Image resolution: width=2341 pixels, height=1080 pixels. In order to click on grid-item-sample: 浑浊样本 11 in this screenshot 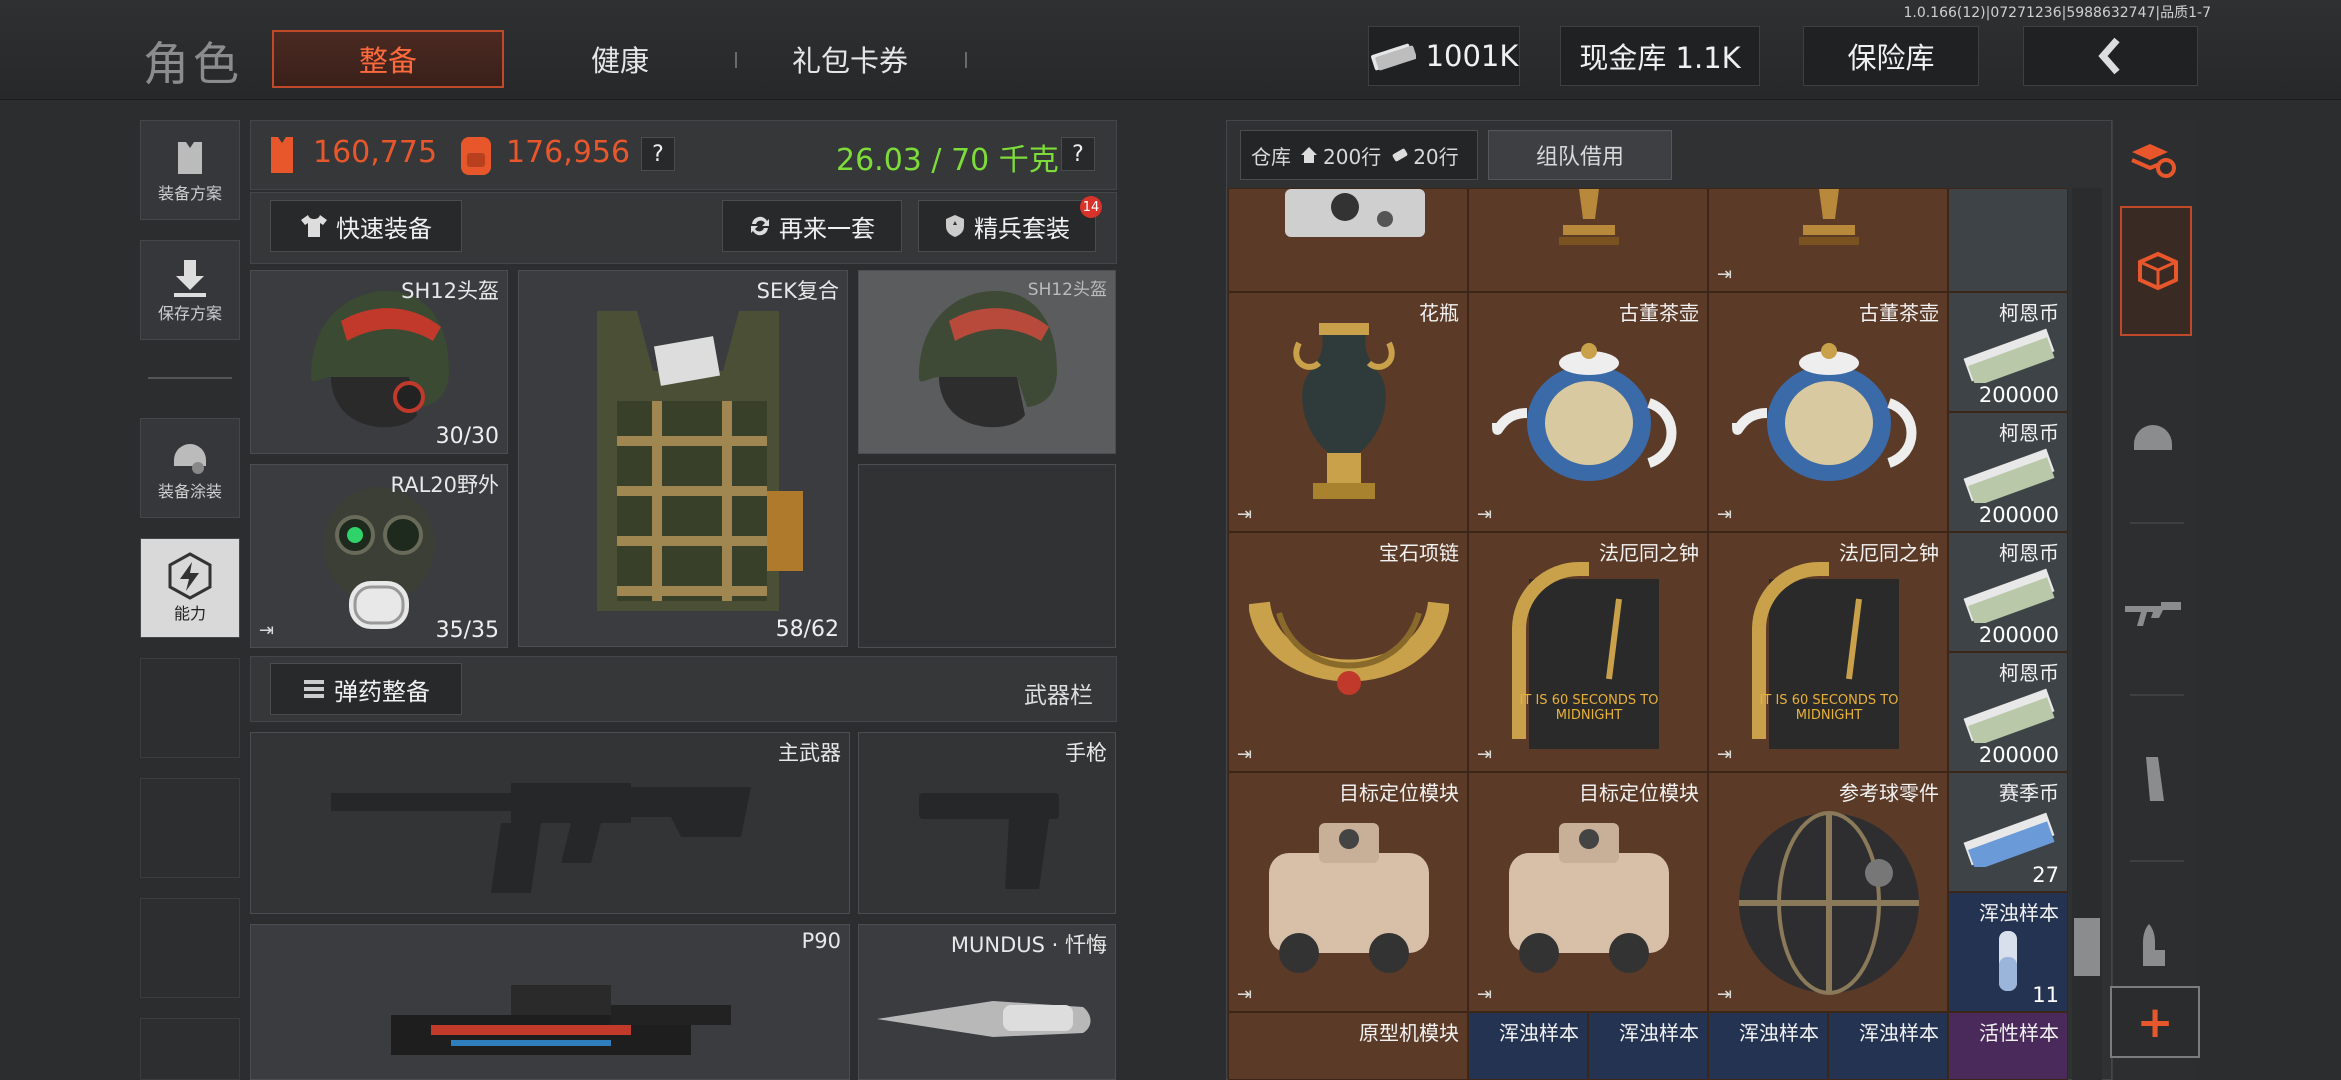, I will do `click(2008, 952)`.